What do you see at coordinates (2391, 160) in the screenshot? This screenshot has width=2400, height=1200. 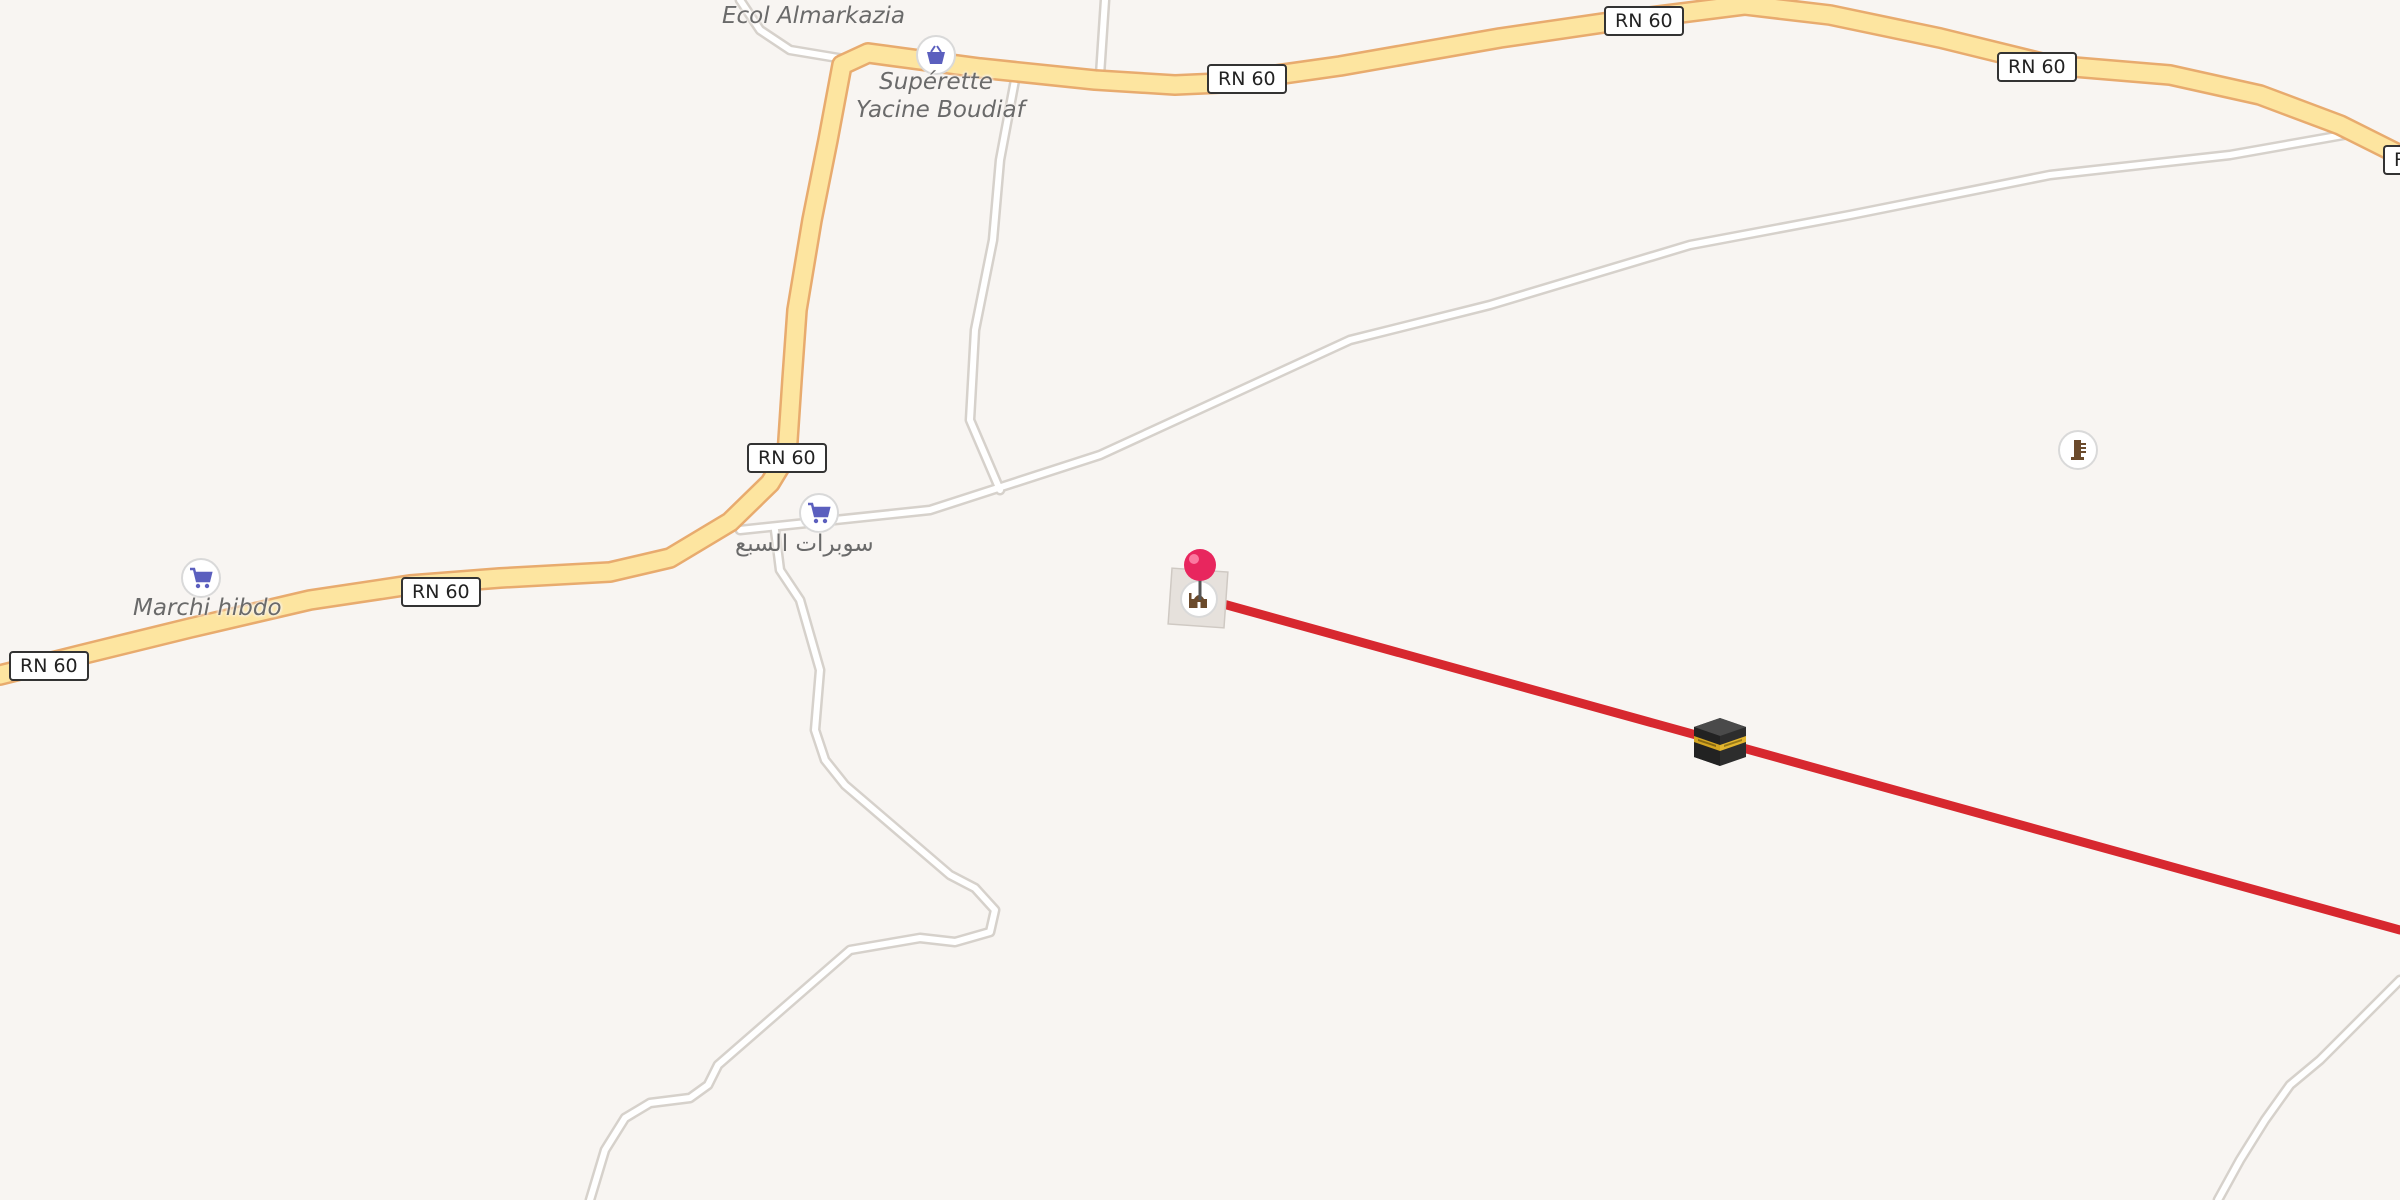 I see `road-shield-rn60-partial: R` at bounding box center [2391, 160].